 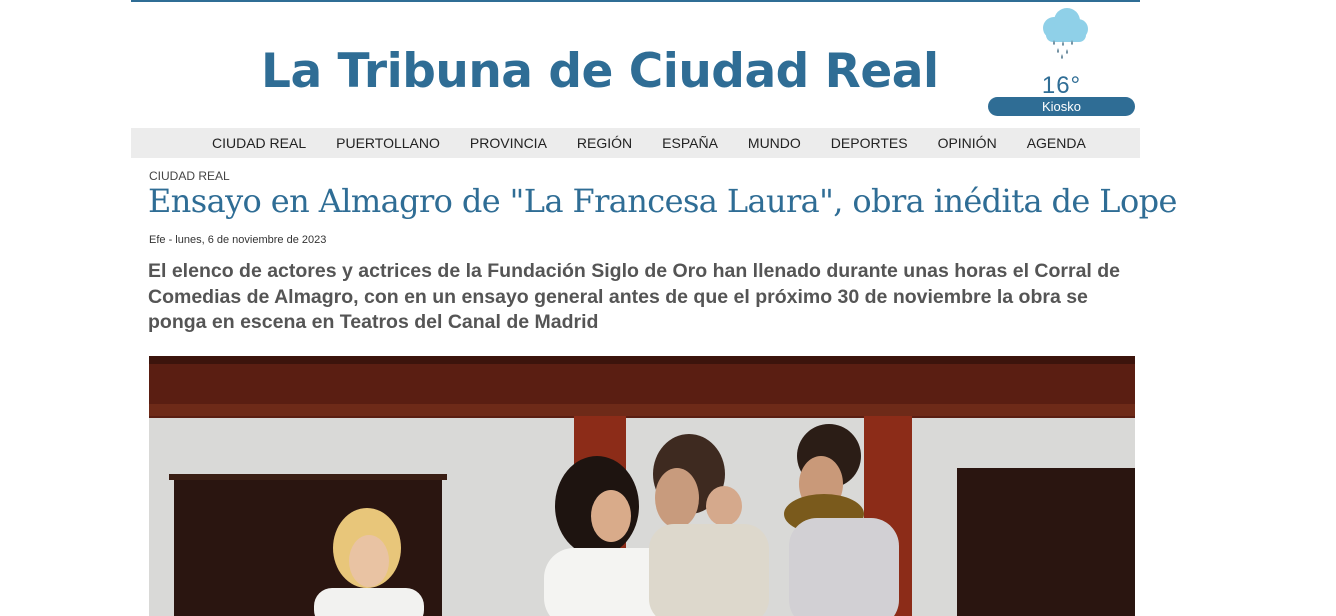 I want to click on rain-cloud-icon, so click(x=1065, y=33).